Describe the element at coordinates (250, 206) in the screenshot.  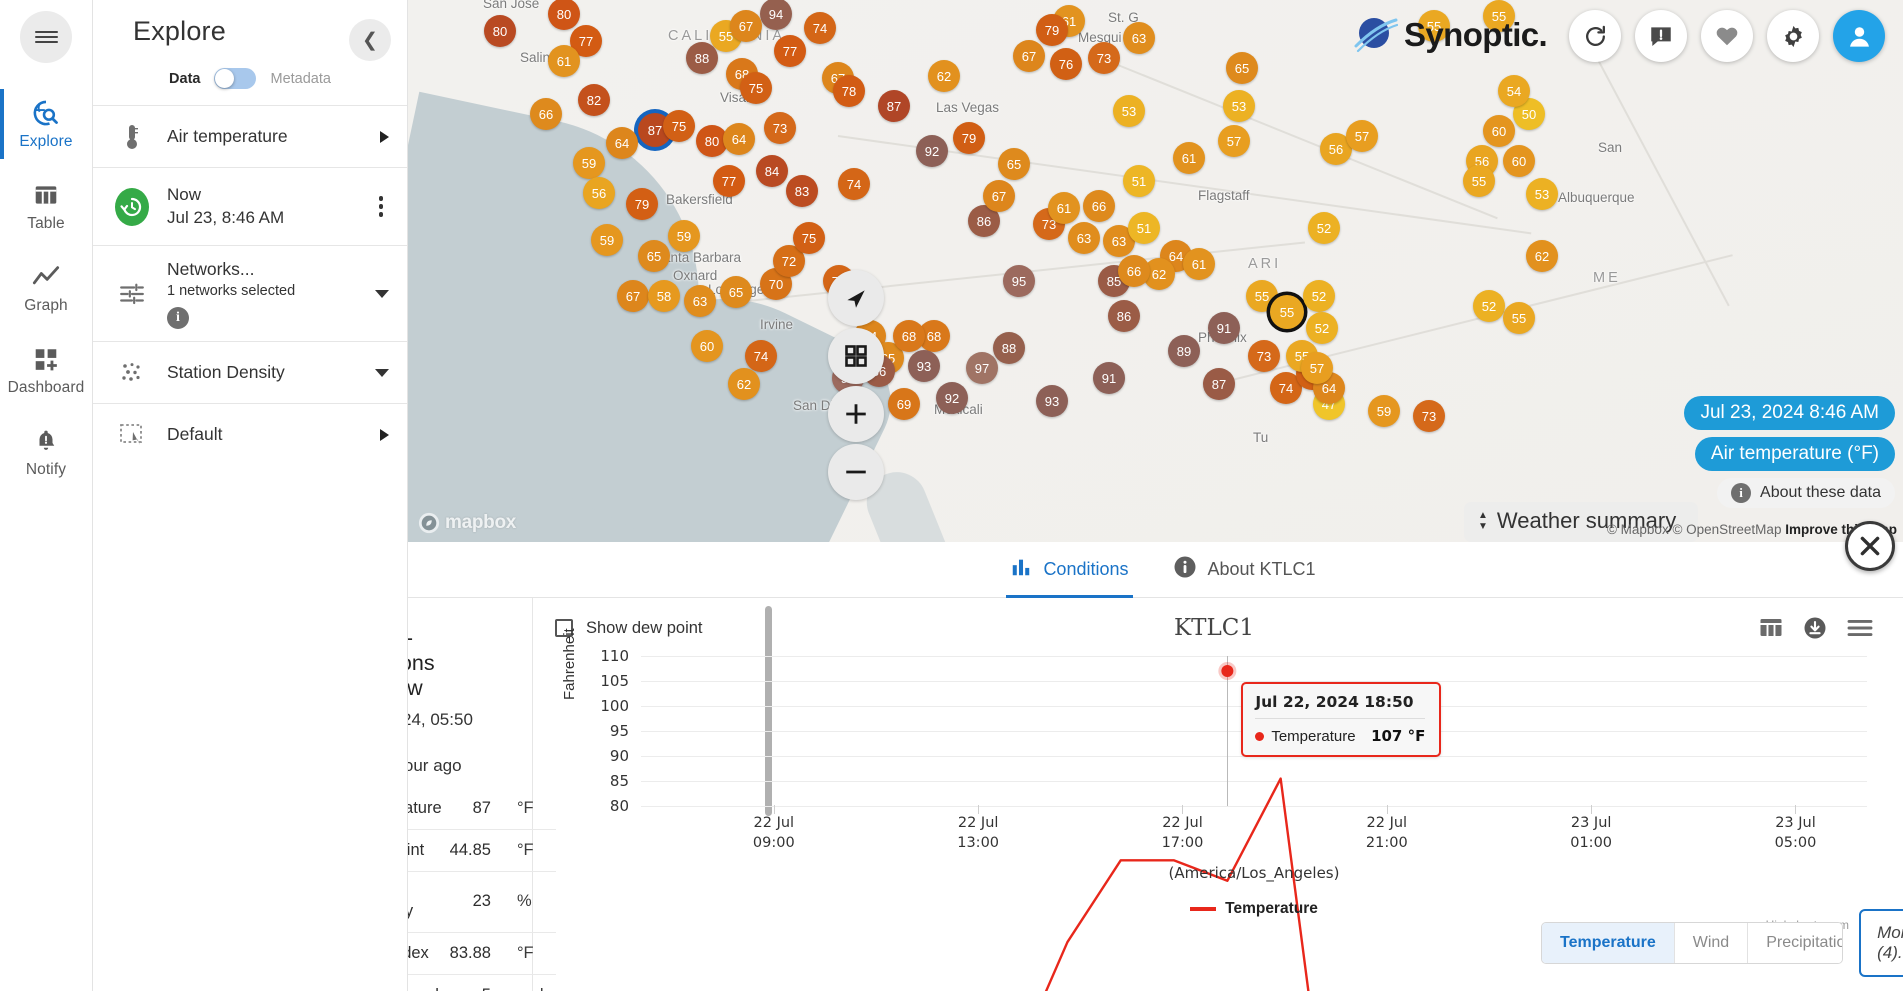
I see `row-time-now: Now Jul 23, 8:46 AM` at that location.